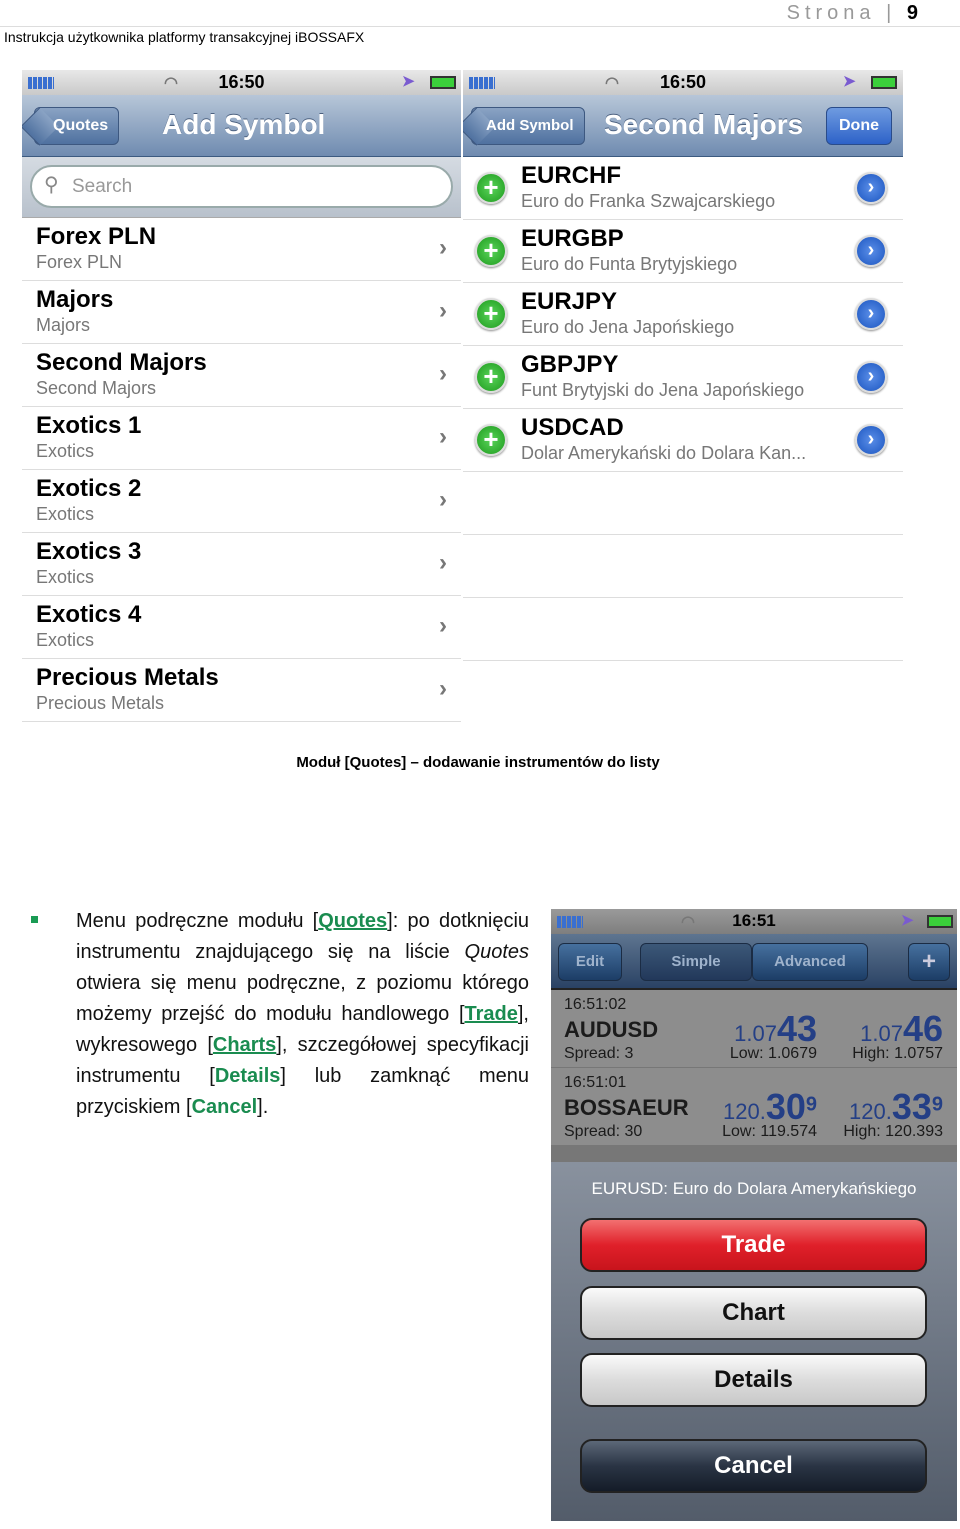 This screenshot has width=960, height=1529. I want to click on quotes-link: Quotes, so click(352, 921).